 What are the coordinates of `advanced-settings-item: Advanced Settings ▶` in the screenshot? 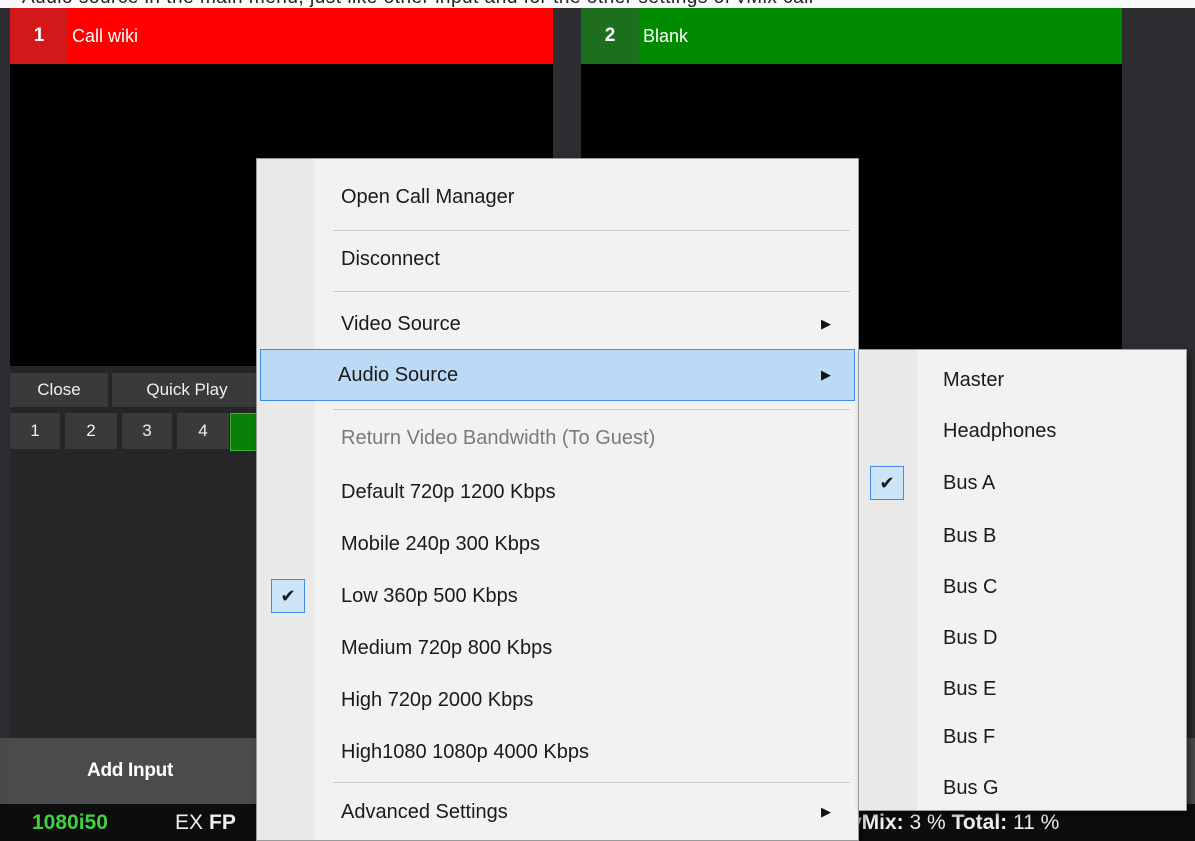 It's located at (557, 812).